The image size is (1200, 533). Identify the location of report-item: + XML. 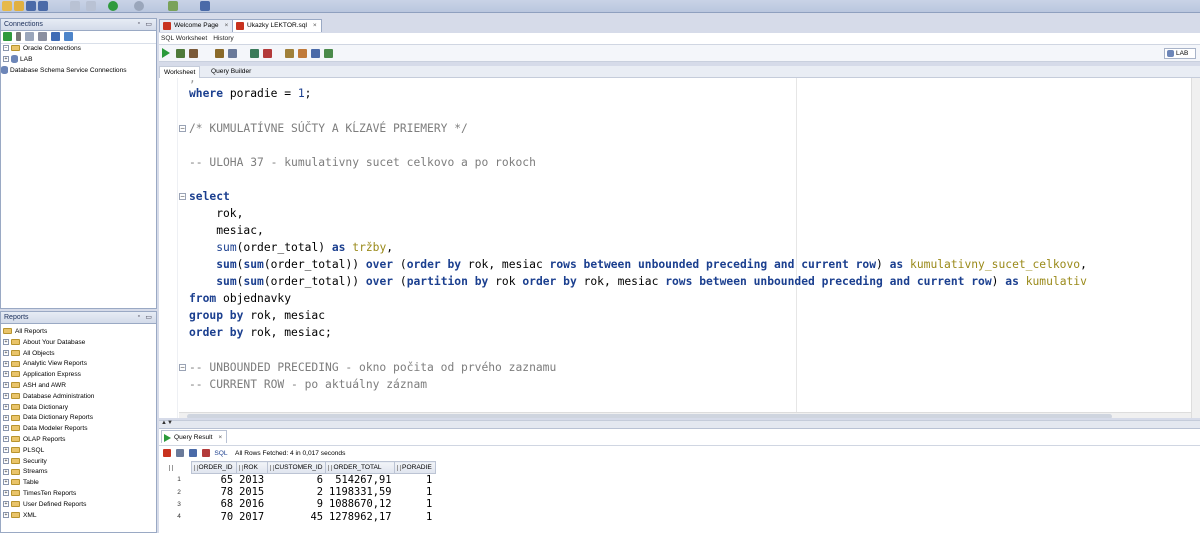
(78, 516).